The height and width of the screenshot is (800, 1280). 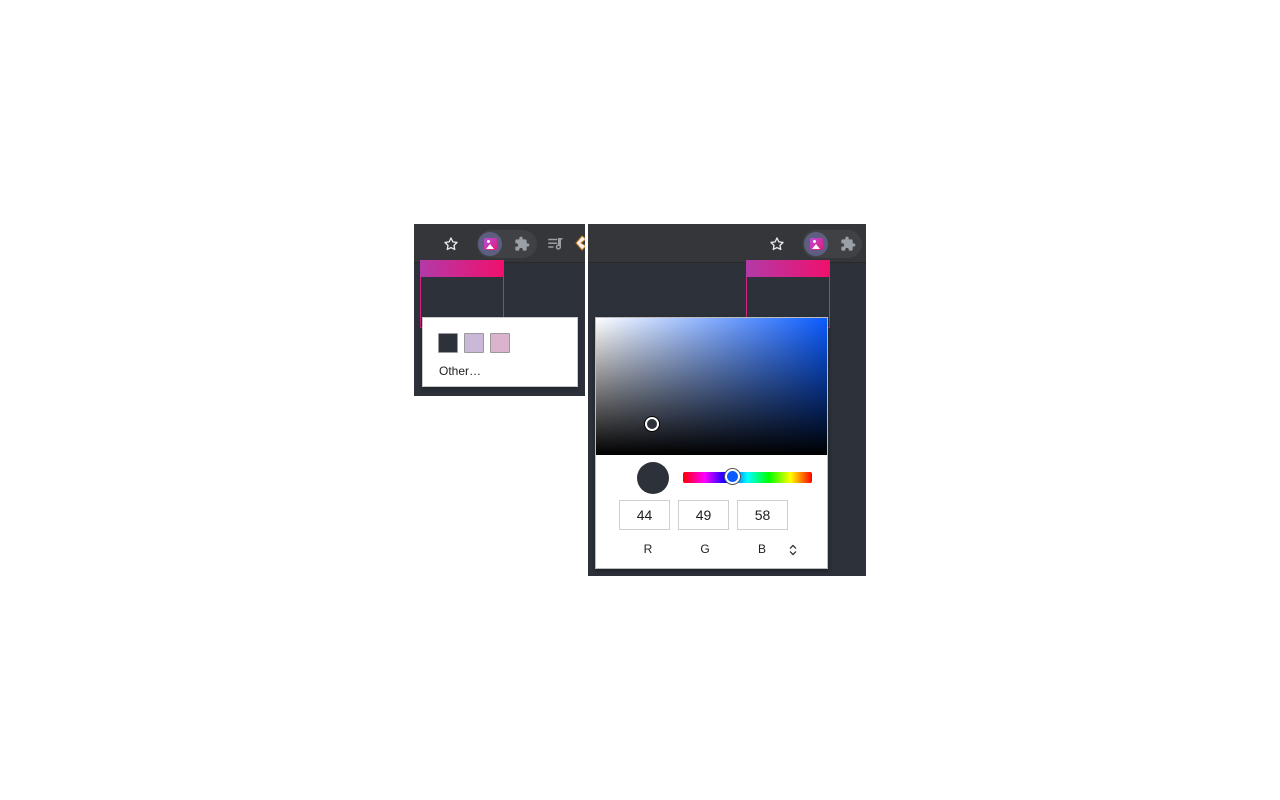 I want to click on blue-value-input: 58, so click(x=762, y=515).